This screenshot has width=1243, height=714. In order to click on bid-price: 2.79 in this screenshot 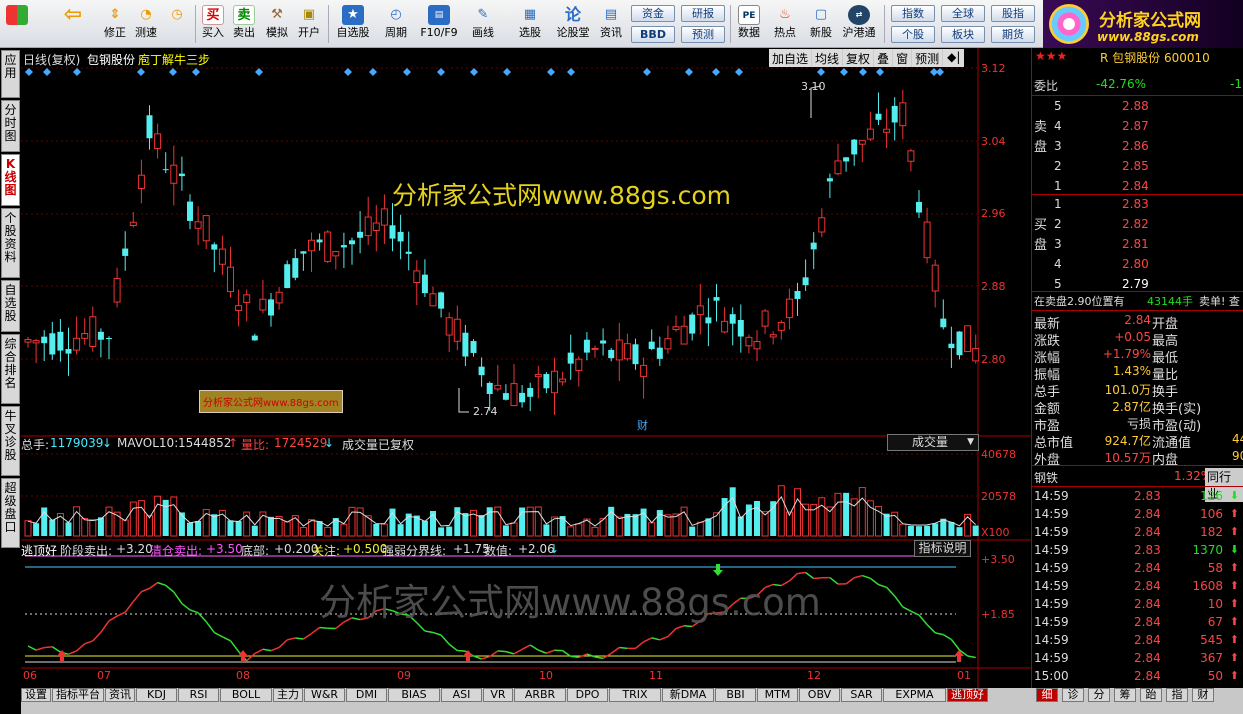, I will do `click(1135, 284)`.